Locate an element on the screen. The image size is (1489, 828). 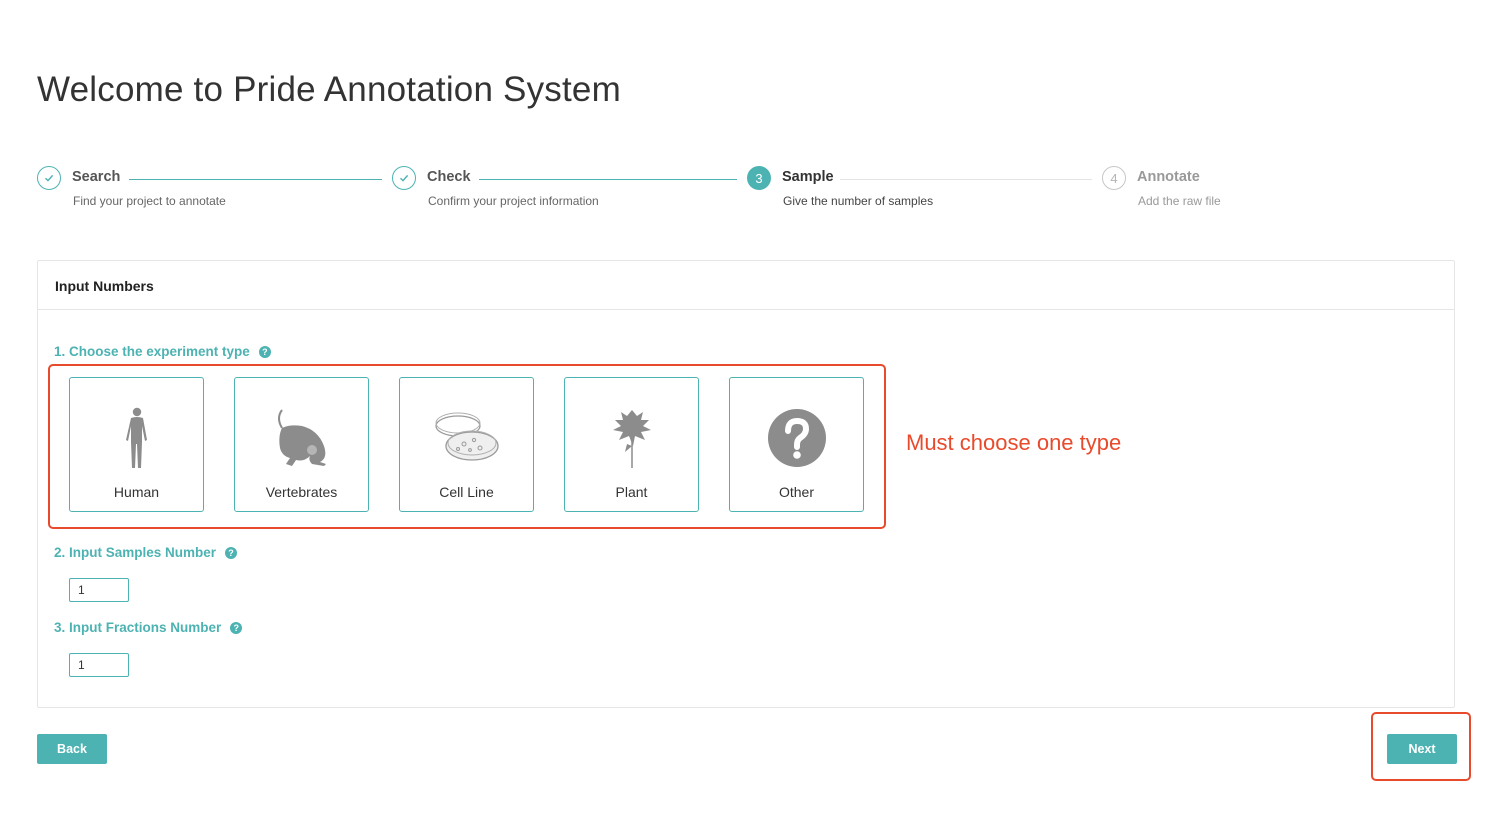
experiment-type-label: 1. Choose the experiment type ? is located at coordinates (162, 351).